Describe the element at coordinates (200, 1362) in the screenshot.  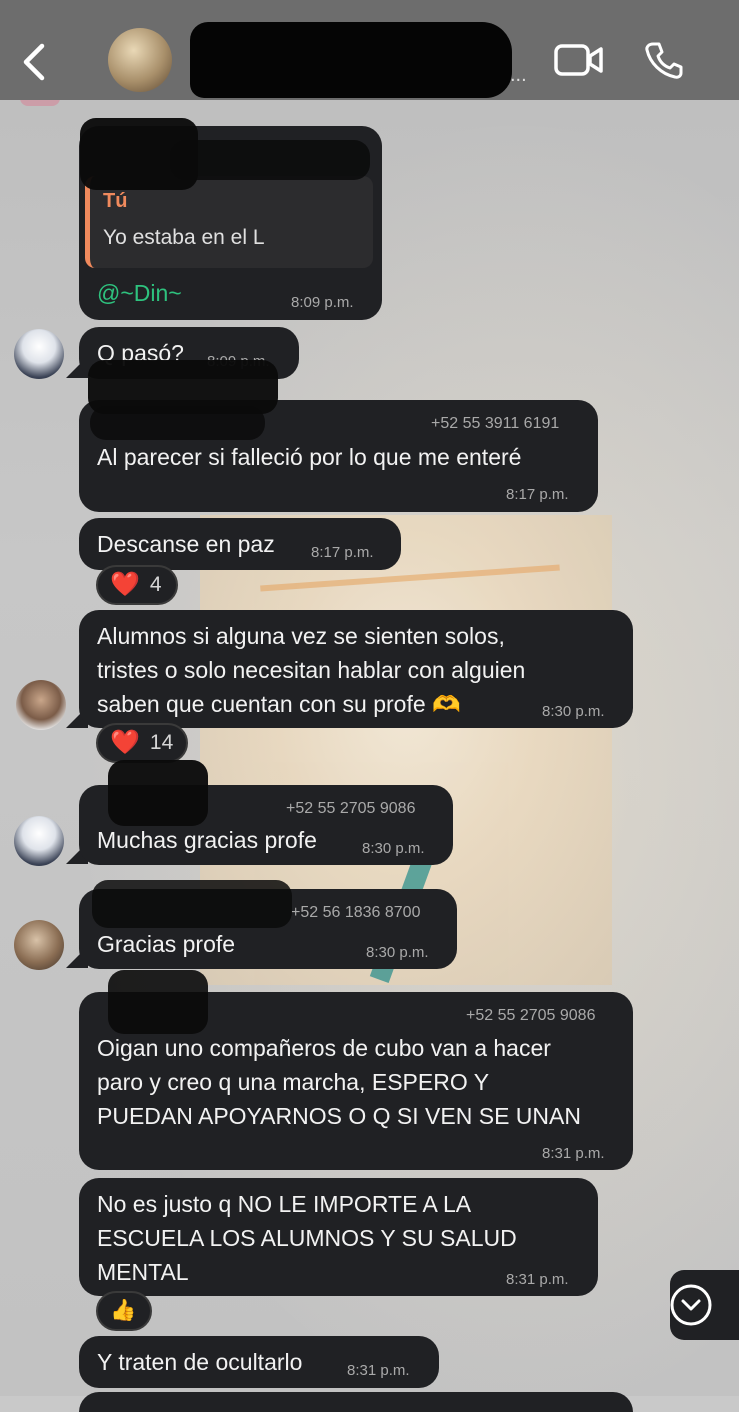
I see `message-text: Y traten de ocultarlo` at that location.